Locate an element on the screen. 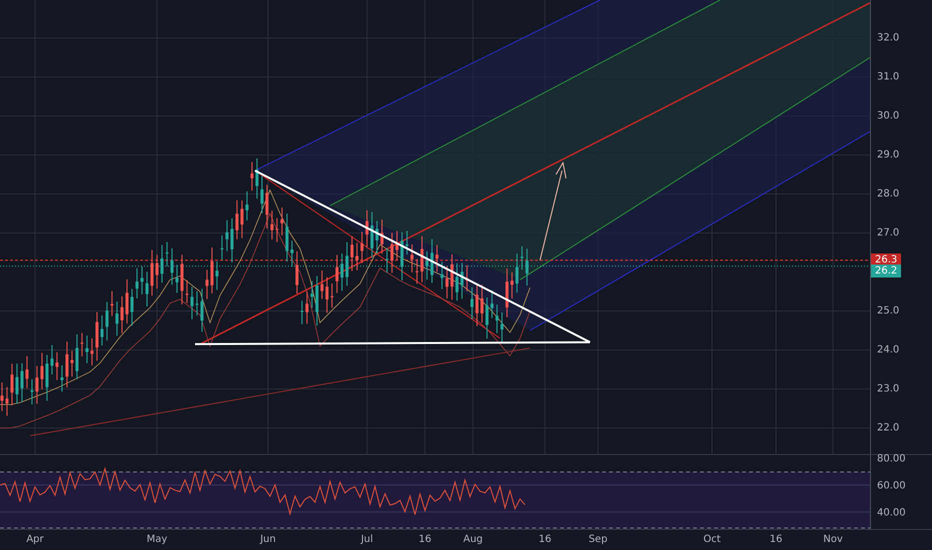  price-label: 23.0 is located at coordinates (888, 389).